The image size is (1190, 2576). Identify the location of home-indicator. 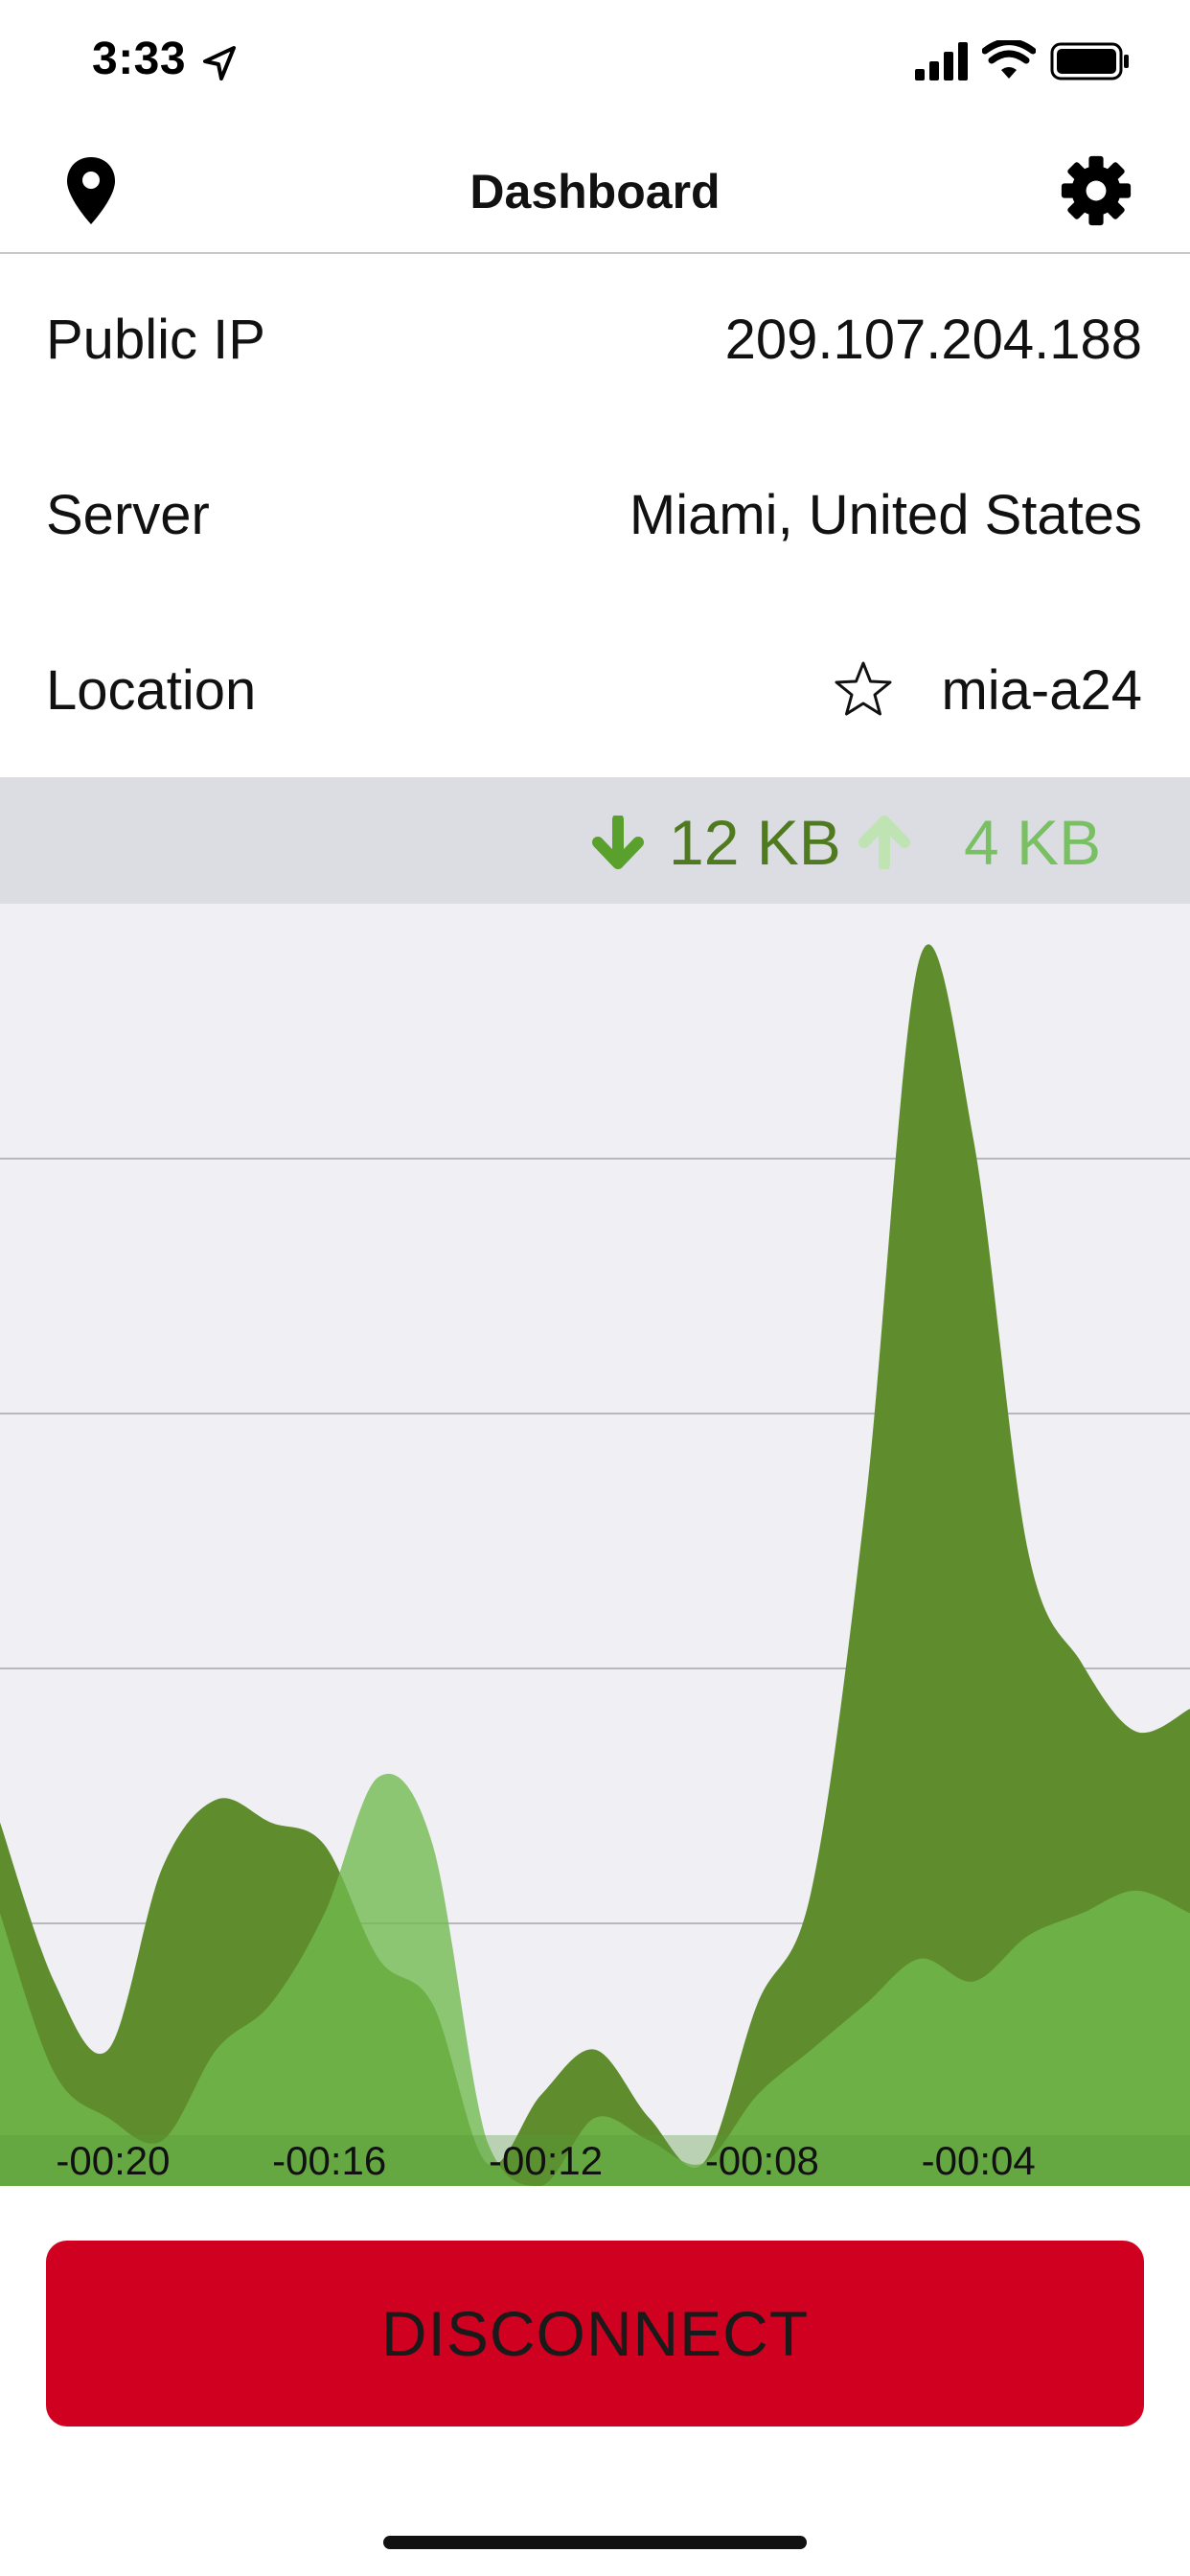
(595, 2542).